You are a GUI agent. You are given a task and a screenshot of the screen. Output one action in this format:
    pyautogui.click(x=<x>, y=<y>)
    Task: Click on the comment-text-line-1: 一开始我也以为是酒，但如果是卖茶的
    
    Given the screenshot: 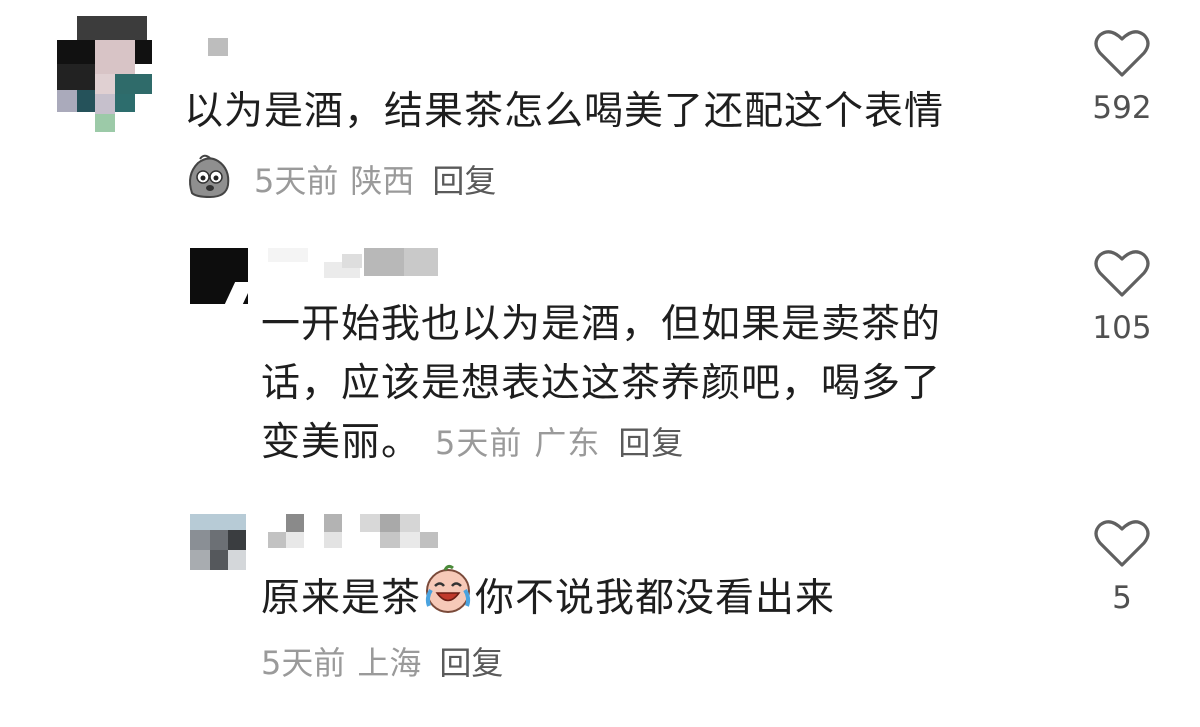 What is the action you would take?
    pyautogui.click(x=601, y=324)
    